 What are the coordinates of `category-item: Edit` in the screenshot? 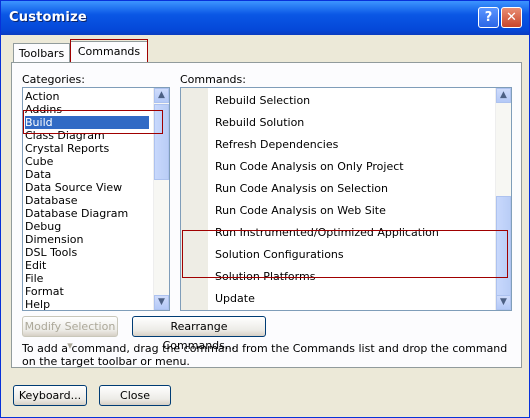 It's located at (87, 265).